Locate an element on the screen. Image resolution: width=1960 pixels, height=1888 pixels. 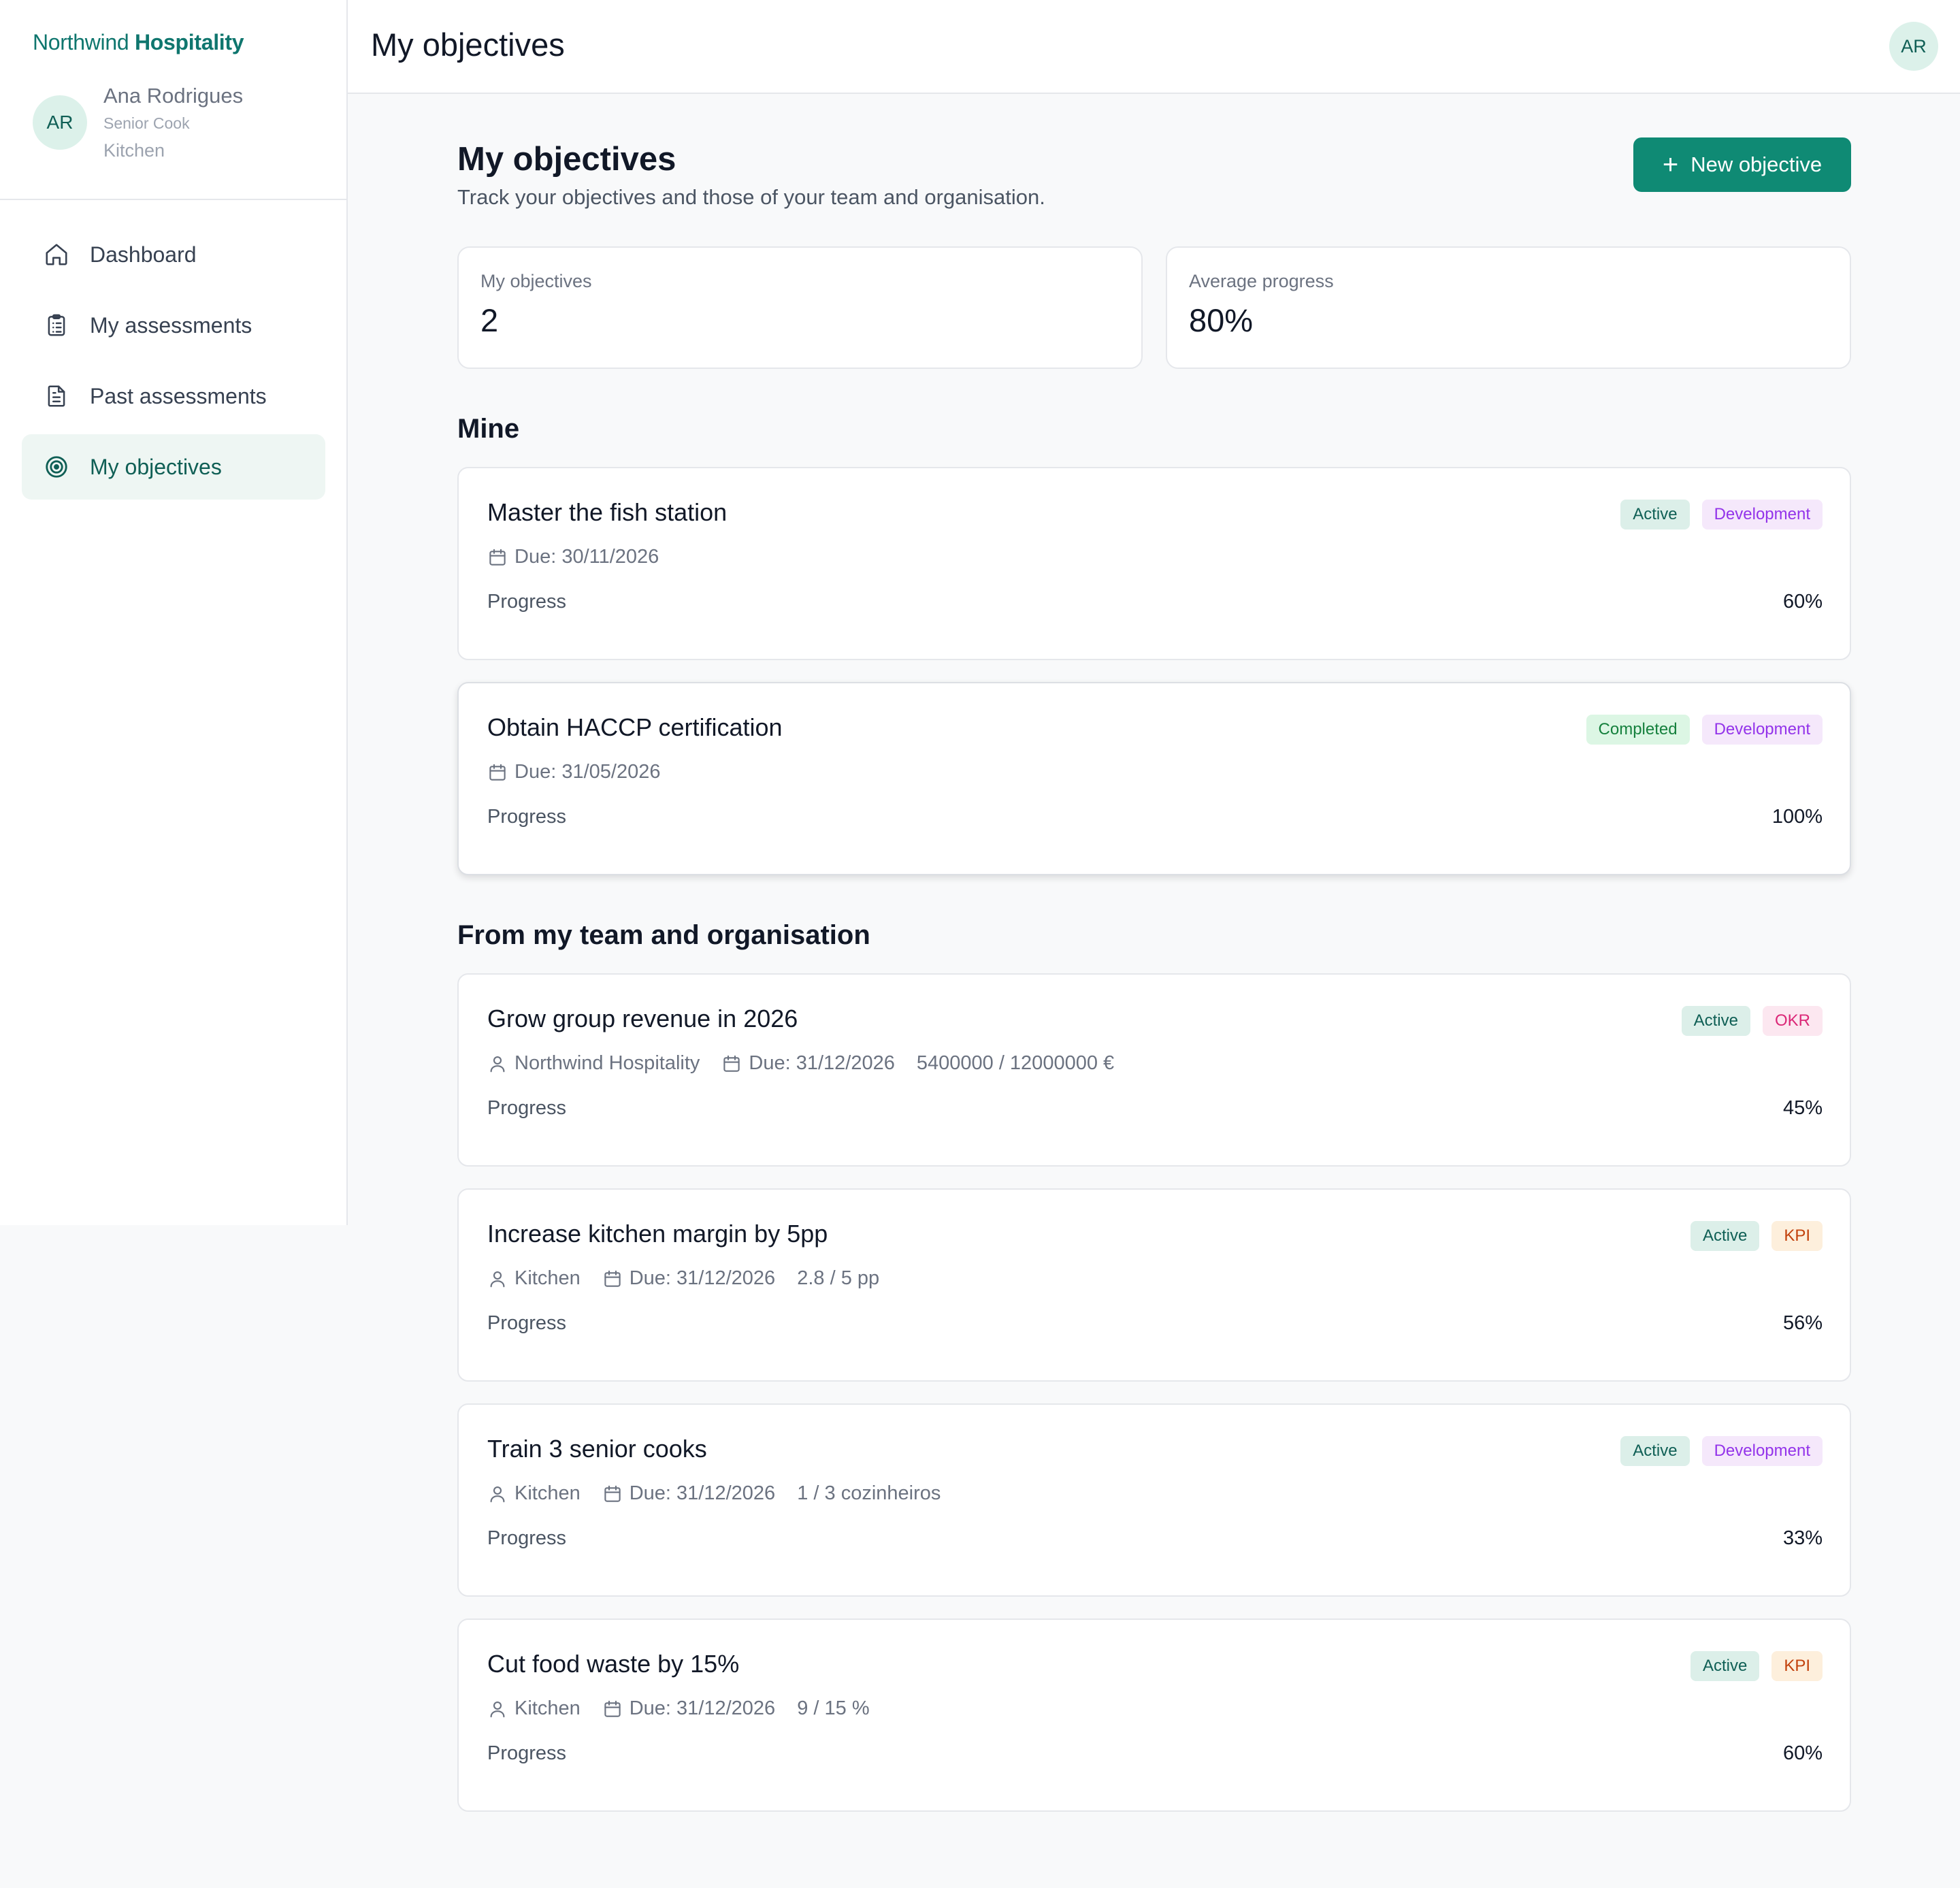
target-value: 9 / 15 % is located at coordinates (834, 1708).